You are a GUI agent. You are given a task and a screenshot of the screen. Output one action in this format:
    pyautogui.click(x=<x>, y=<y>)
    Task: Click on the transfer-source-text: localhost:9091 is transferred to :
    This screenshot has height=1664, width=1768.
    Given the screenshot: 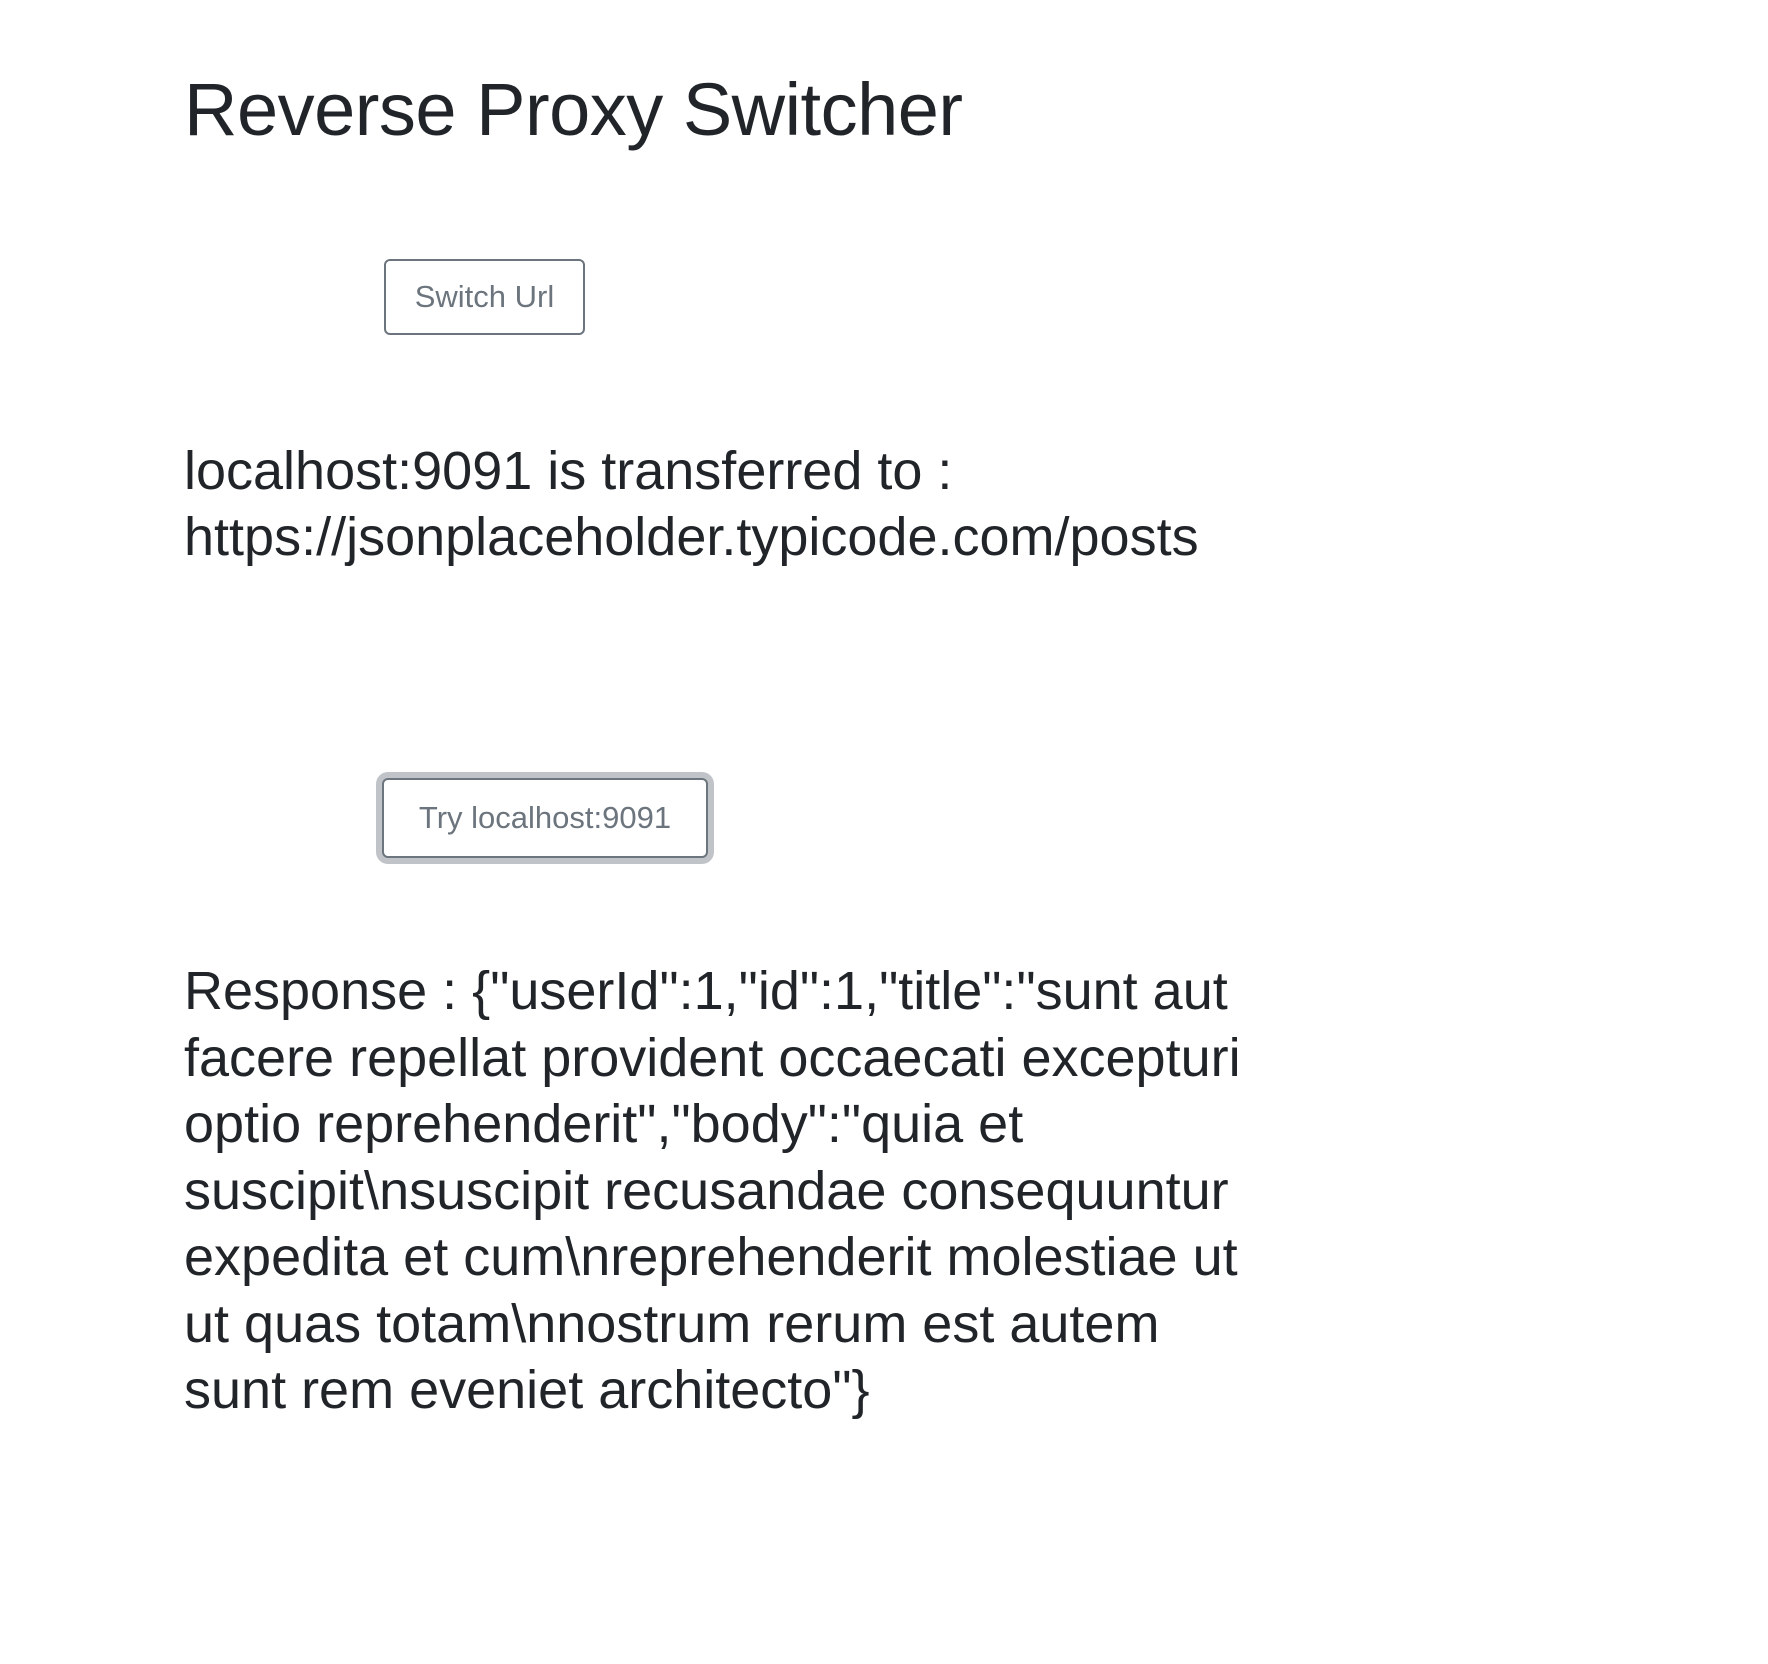 What is the action you would take?
    pyautogui.click(x=568, y=471)
    